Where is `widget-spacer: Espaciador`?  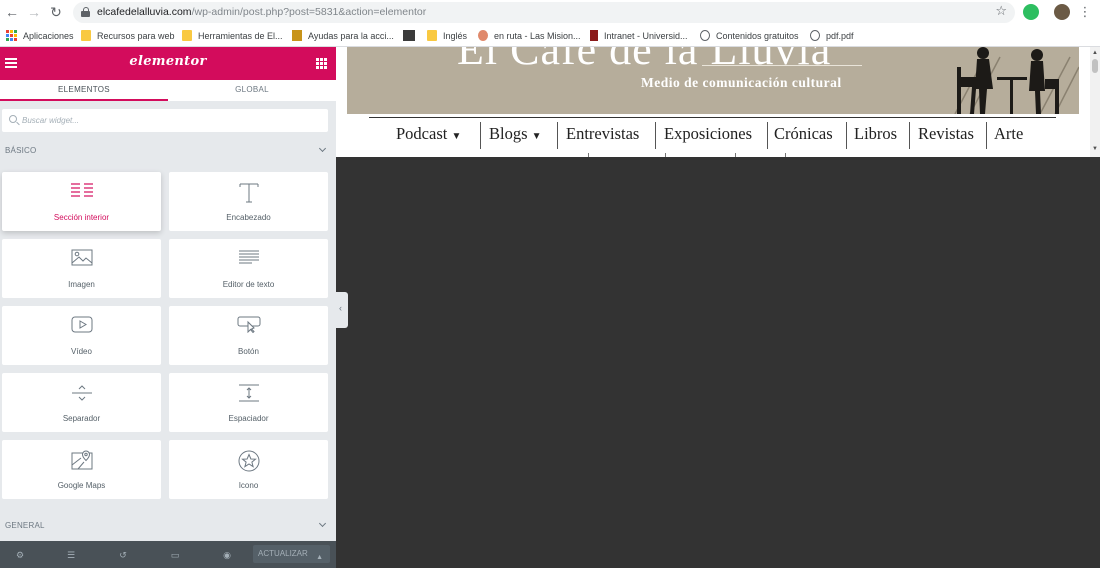 widget-spacer: Espaciador is located at coordinates (248, 402).